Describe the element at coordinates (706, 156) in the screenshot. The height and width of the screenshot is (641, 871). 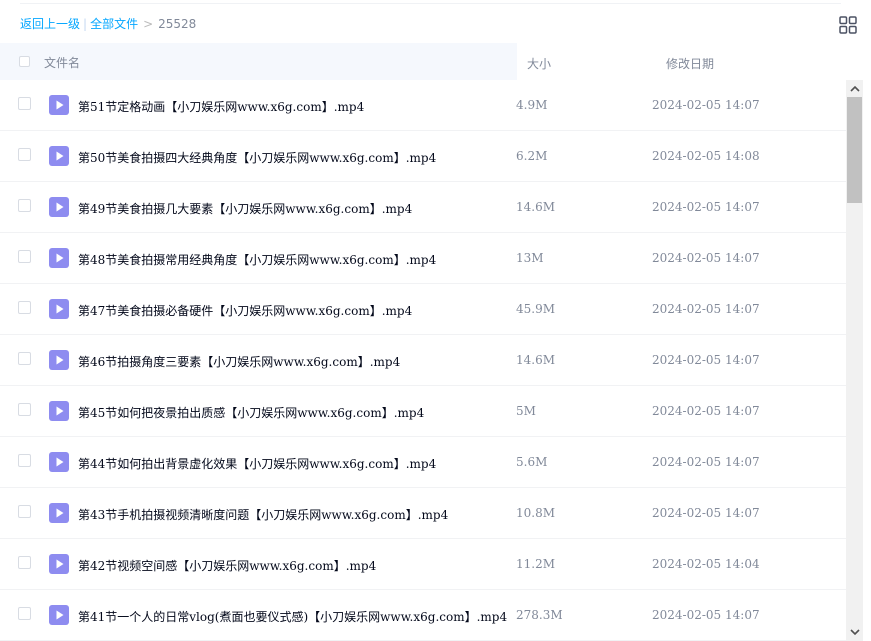
I see `file-modified-date: 2024-02-05 14:08` at that location.